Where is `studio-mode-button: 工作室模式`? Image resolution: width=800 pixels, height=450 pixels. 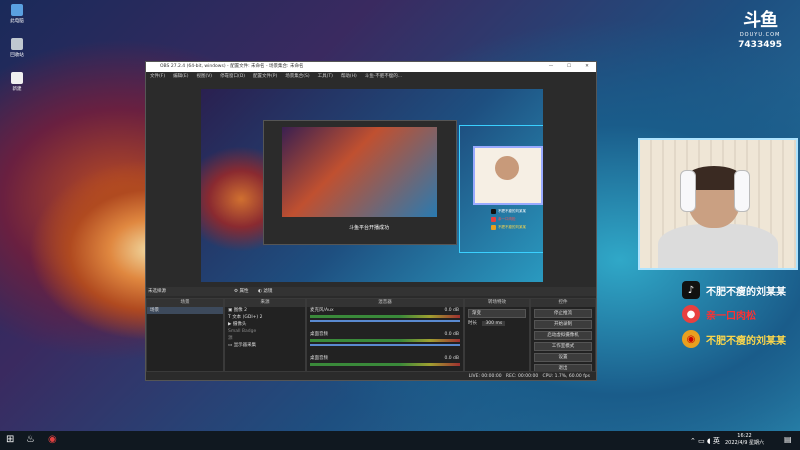
studio-mode-button: 工作室模式 is located at coordinates (563, 346).